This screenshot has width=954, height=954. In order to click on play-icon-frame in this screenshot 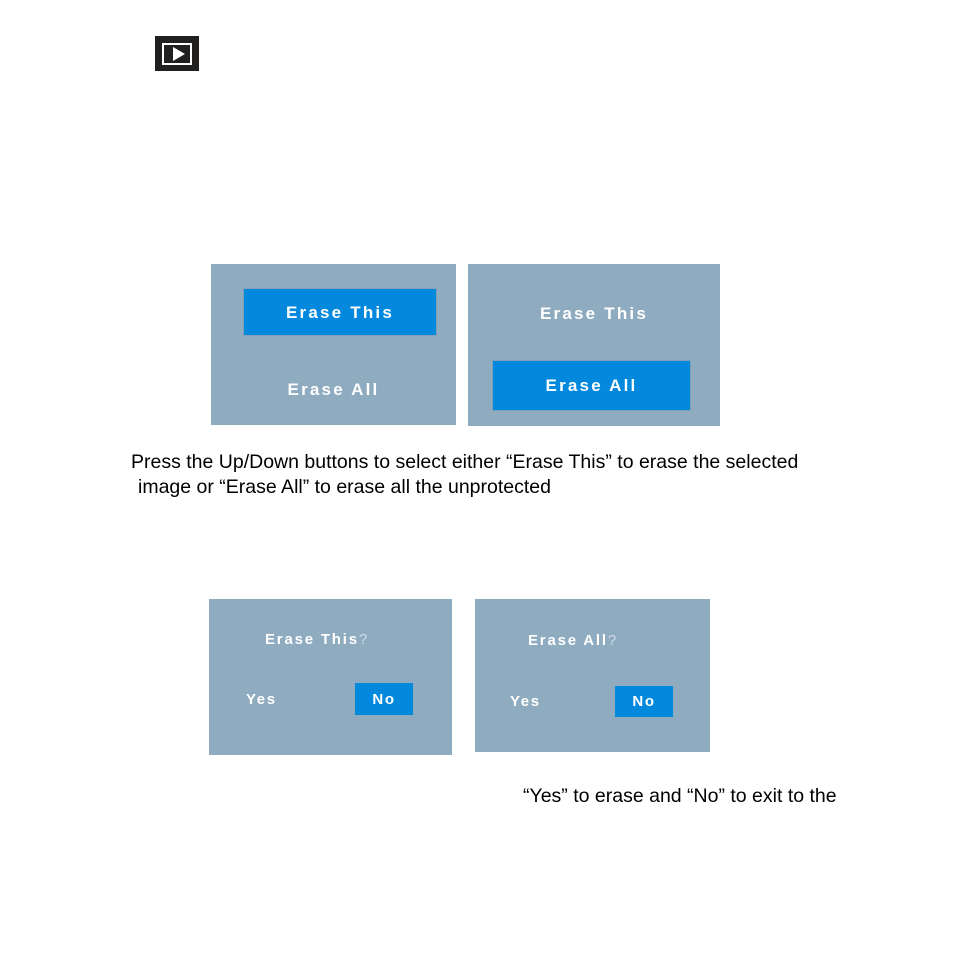, I will do `click(177, 53)`.